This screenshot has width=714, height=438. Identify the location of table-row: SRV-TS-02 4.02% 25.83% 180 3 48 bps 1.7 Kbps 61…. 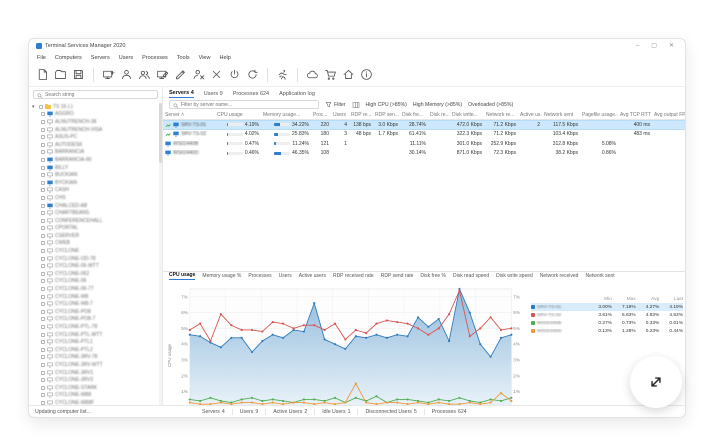
(424, 135).